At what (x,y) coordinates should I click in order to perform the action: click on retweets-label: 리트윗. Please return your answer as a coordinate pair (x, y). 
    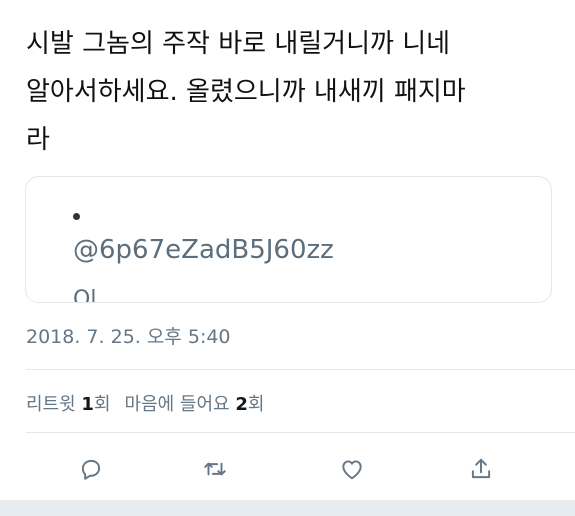
    Looking at the image, I should click on (51, 404).